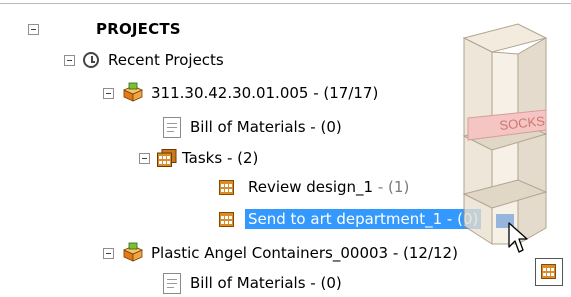  I want to click on tree-label-recent-projects: Recent Projects, so click(166, 60).